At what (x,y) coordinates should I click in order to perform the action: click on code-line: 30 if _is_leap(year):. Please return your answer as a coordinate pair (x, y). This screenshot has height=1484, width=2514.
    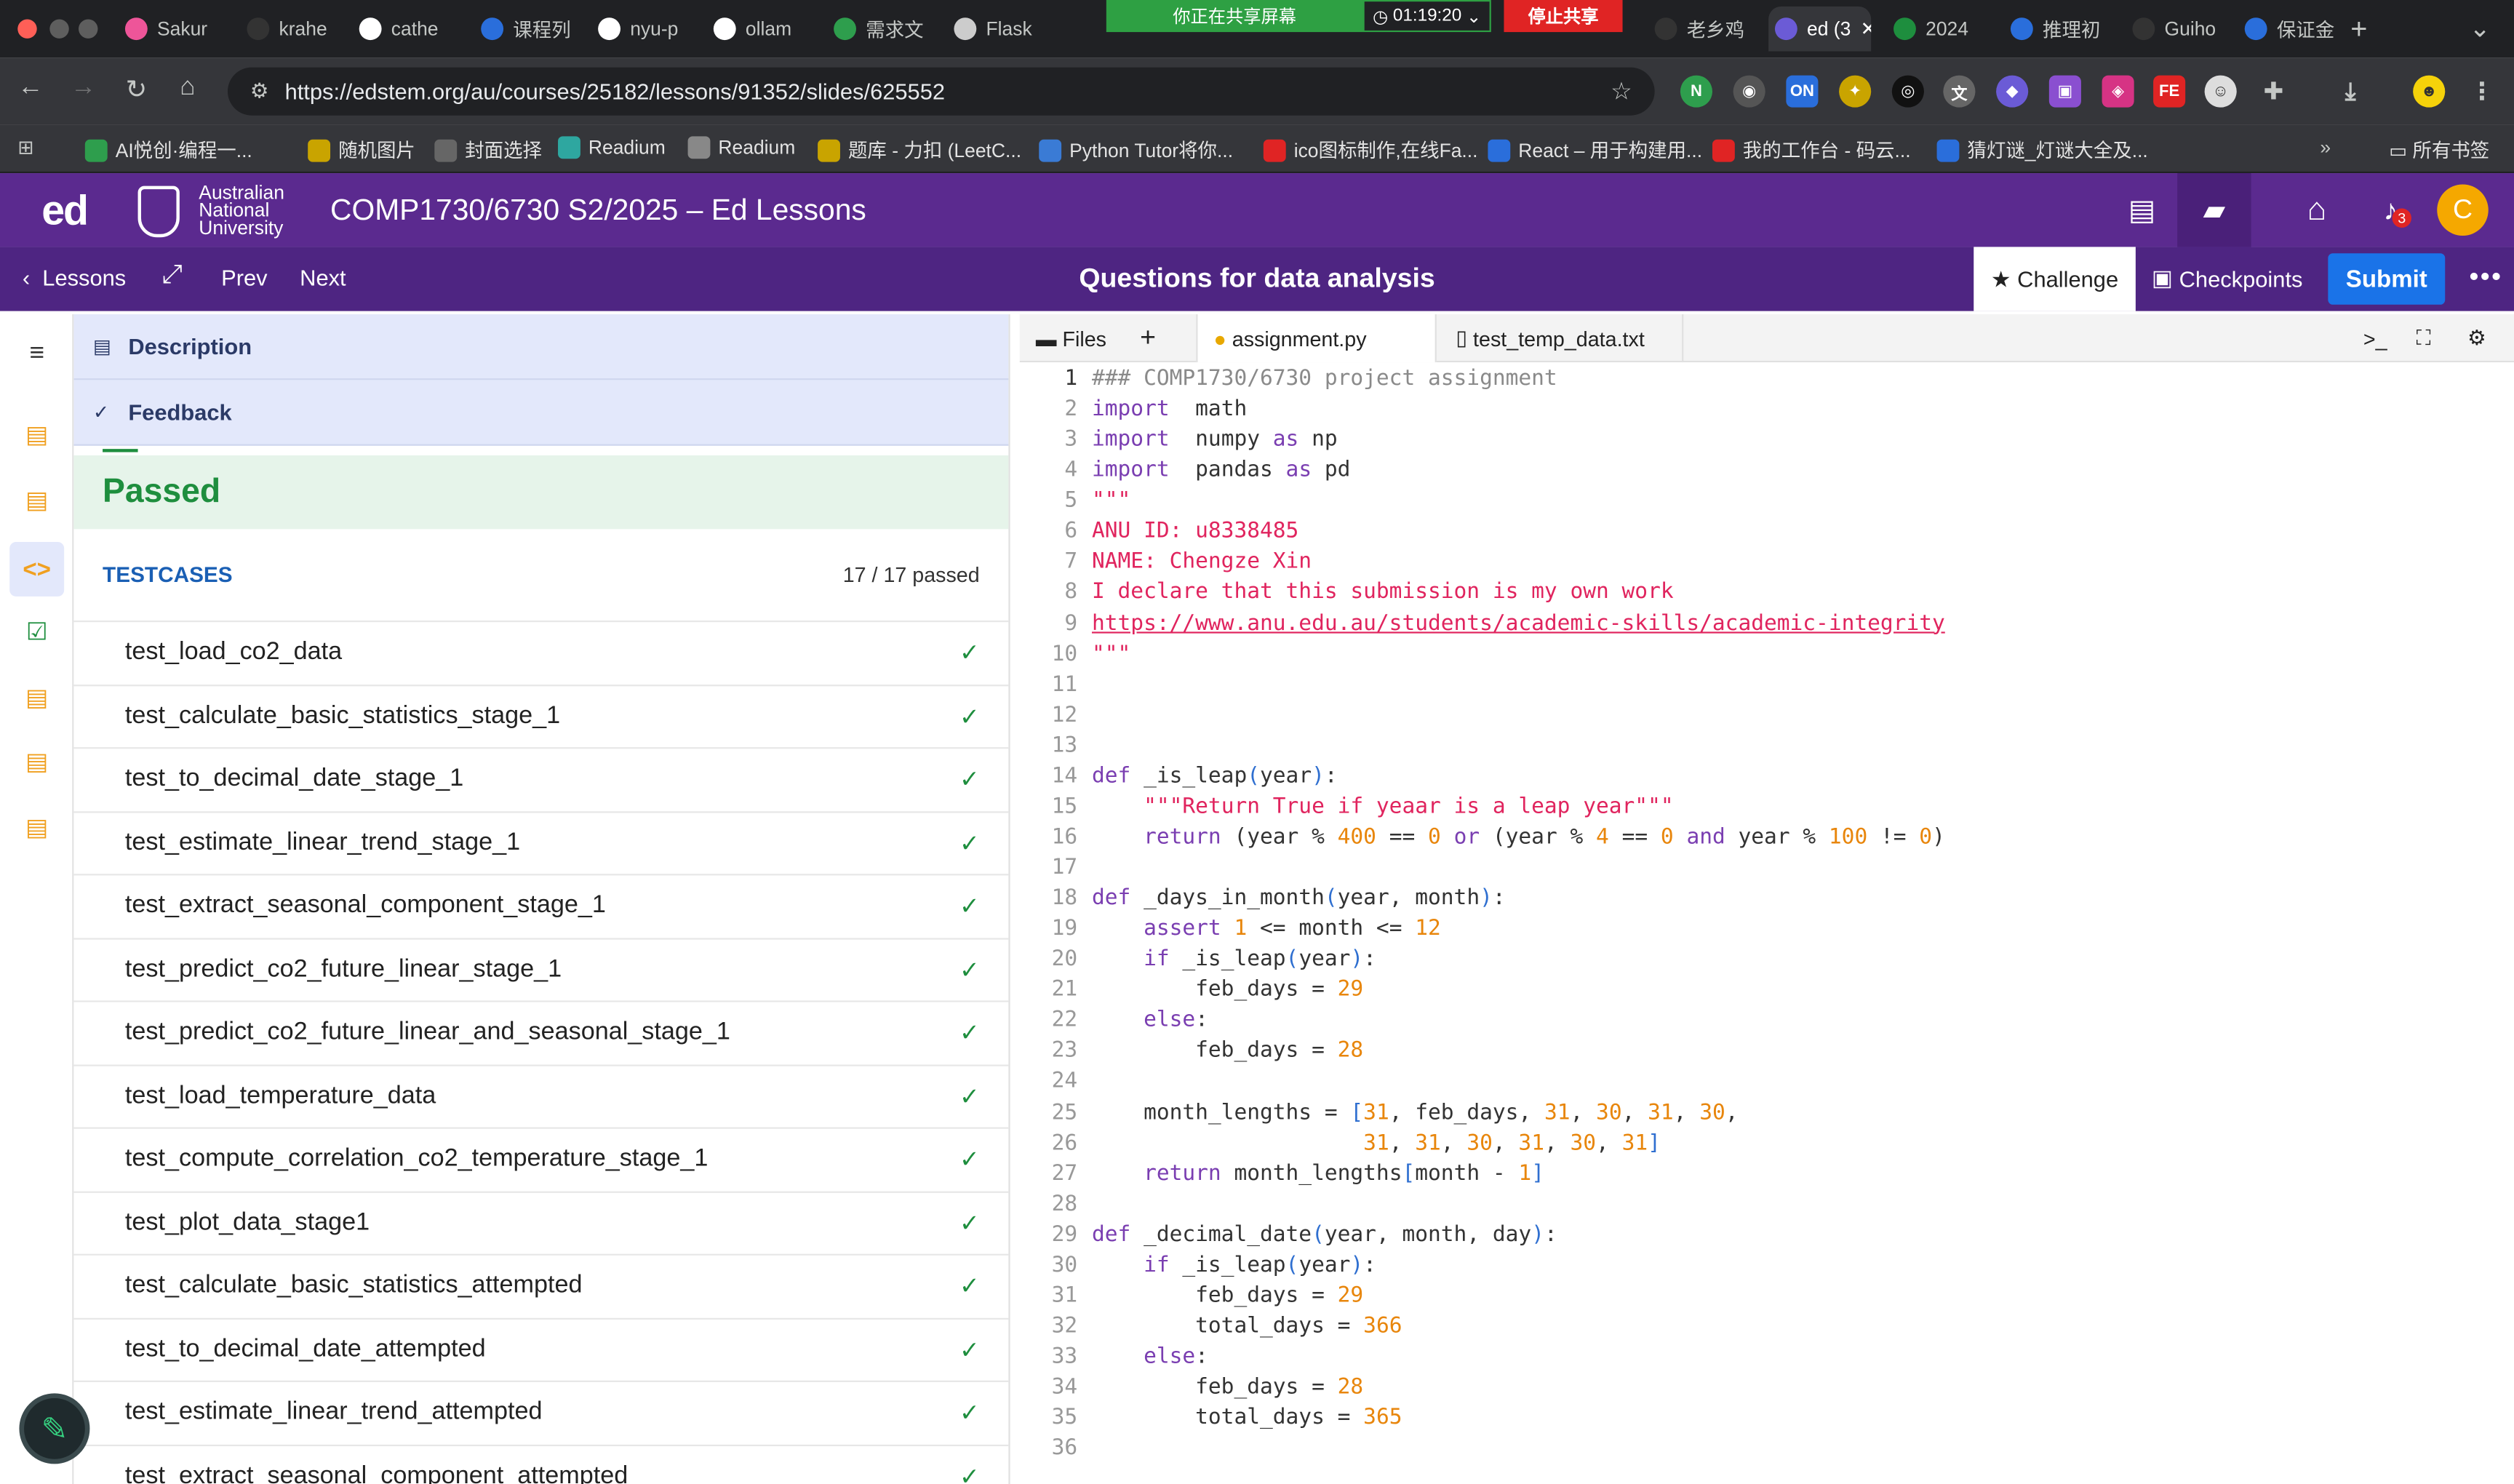
    Looking at the image, I should click on (1767, 1265).